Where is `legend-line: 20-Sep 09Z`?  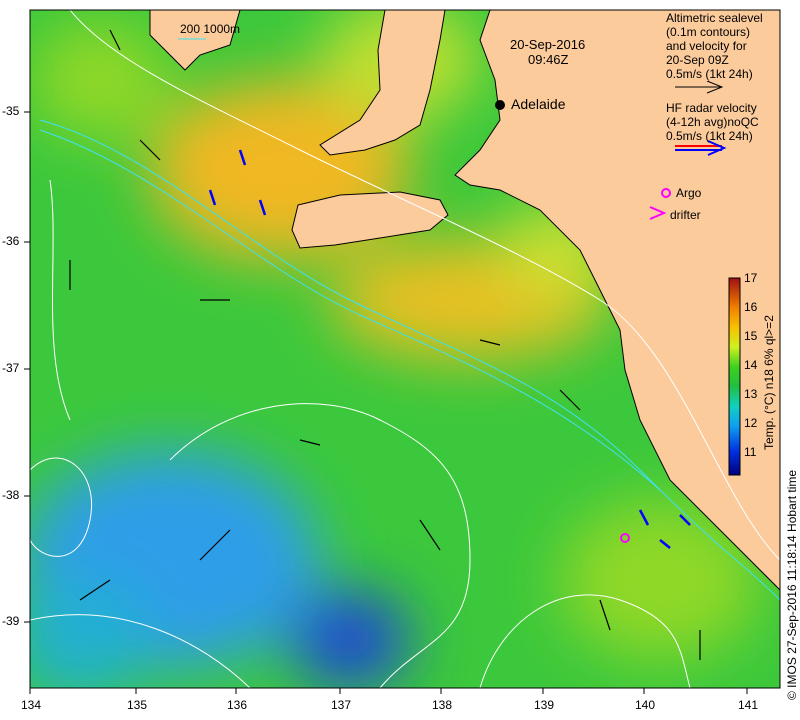 legend-line: 20-Sep 09Z is located at coordinates (697, 60).